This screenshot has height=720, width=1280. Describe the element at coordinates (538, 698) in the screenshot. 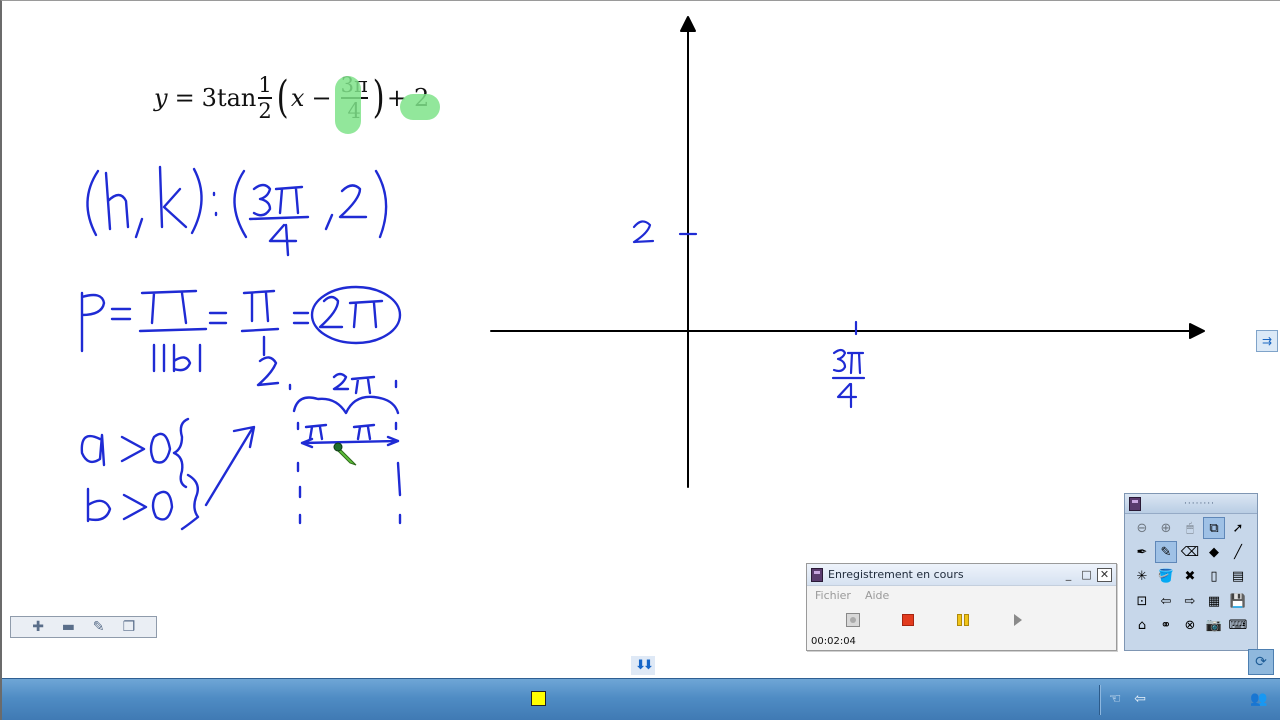

I see `taskbar-color-square` at that location.